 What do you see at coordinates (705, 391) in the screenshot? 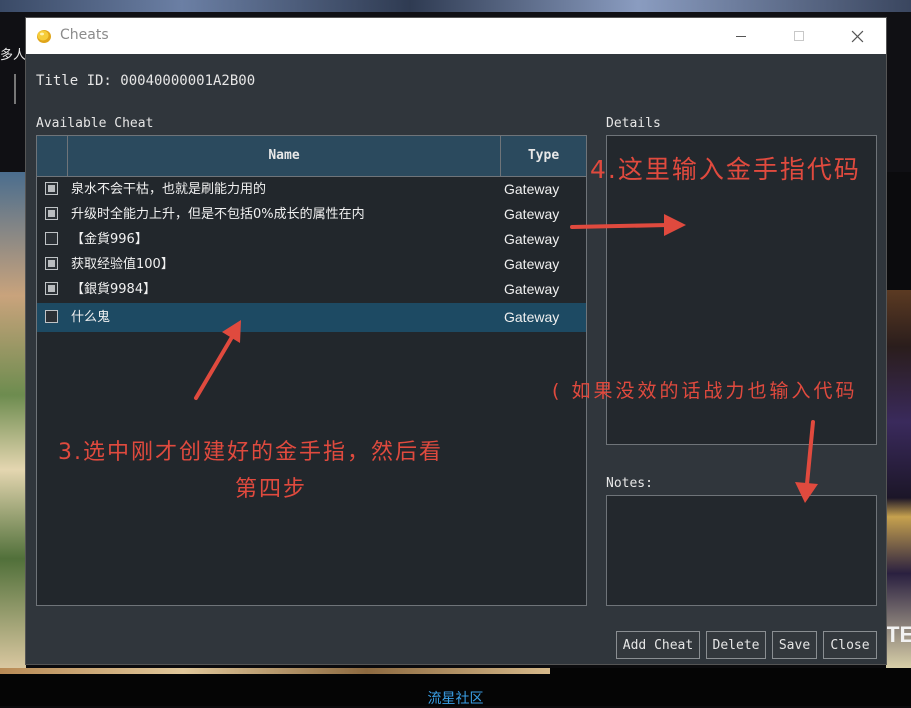
I see `annotation-hint: ( 如果没效的话战力也输入代码` at bounding box center [705, 391].